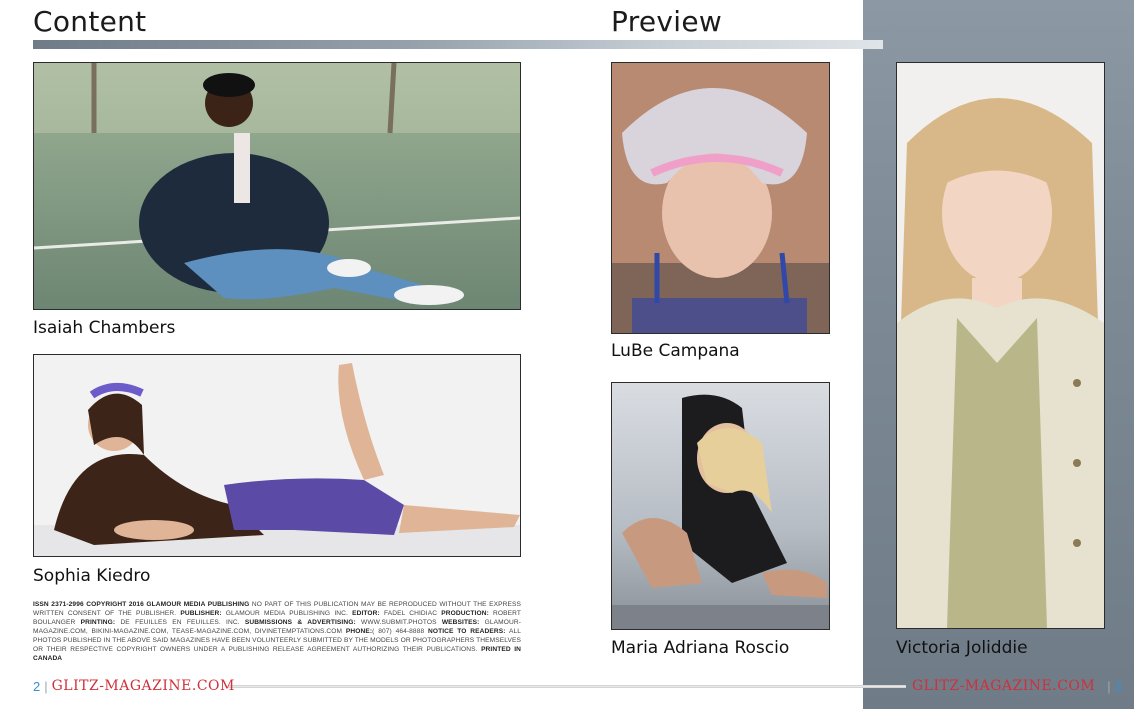  I want to click on imprint-production-label: PRODUCTION:, so click(465, 613).